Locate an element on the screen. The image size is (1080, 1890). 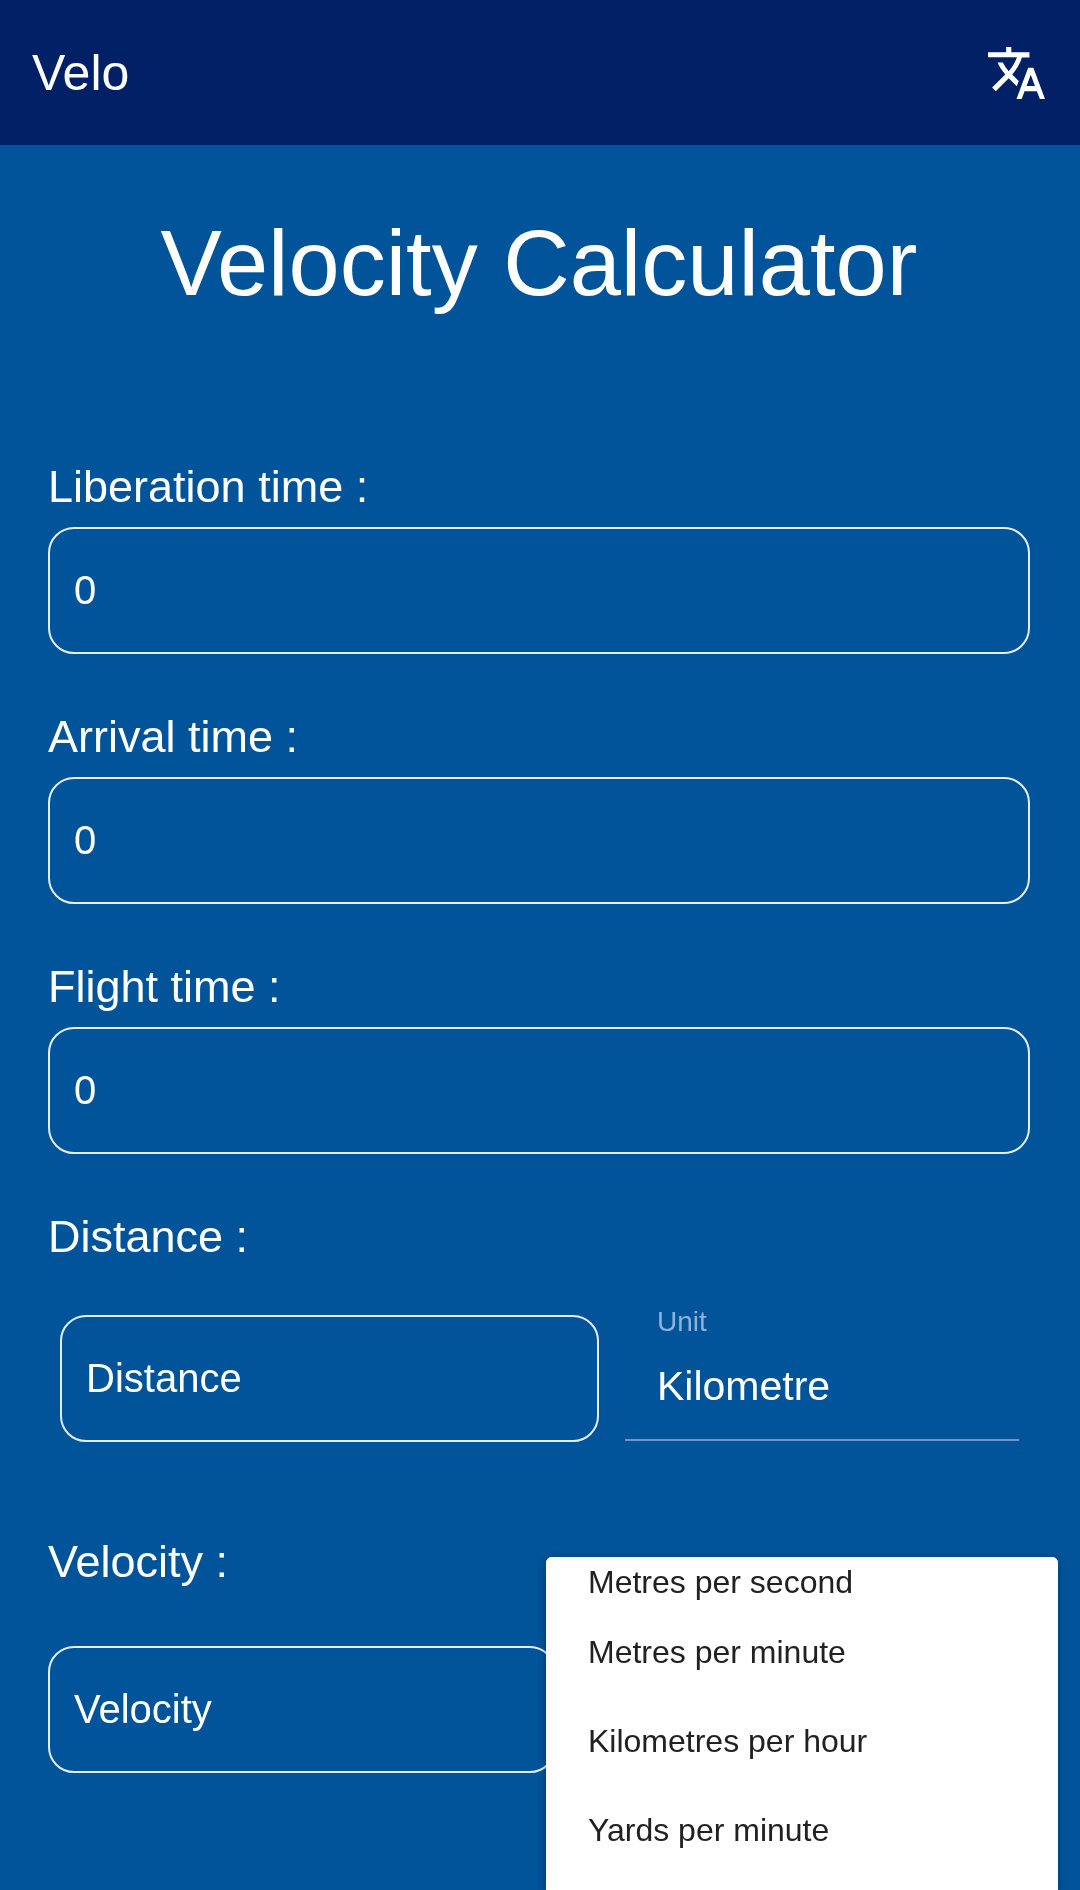
app-title: Velo is located at coordinates (81, 73).